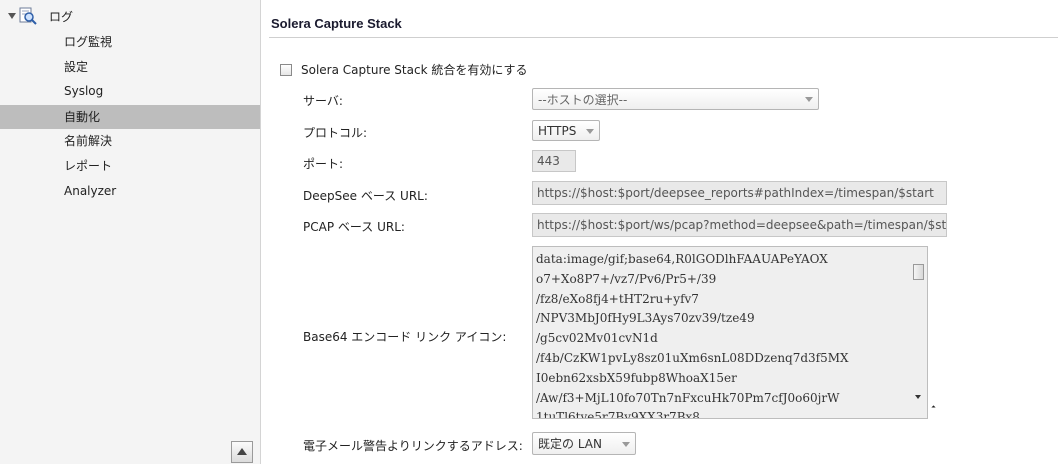 The height and width of the screenshot is (464, 1058). What do you see at coordinates (130, 141) in the screenshot?
I see `sidebar-item-name-resolution: 名前解決` at bounding box center [130, 141].